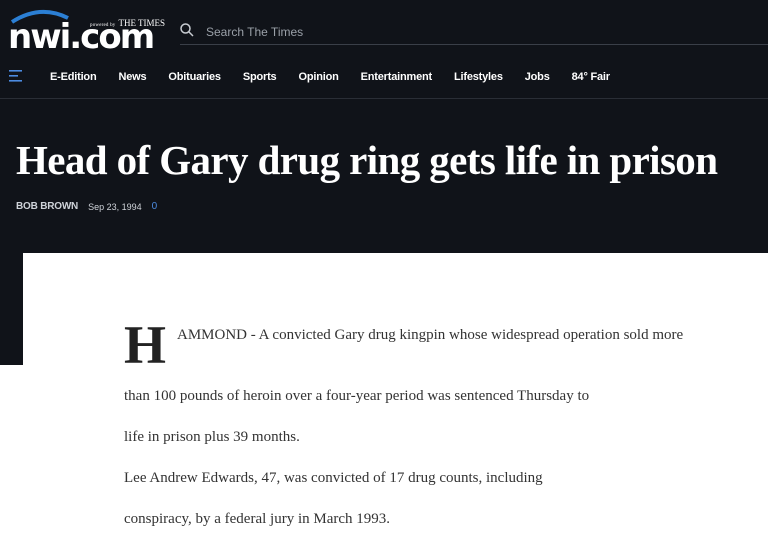  Describe the element at coordinates (86, 206) in the screenshot. I see `byline: BOB BROWN Sep 23, 1994 0` at that location.